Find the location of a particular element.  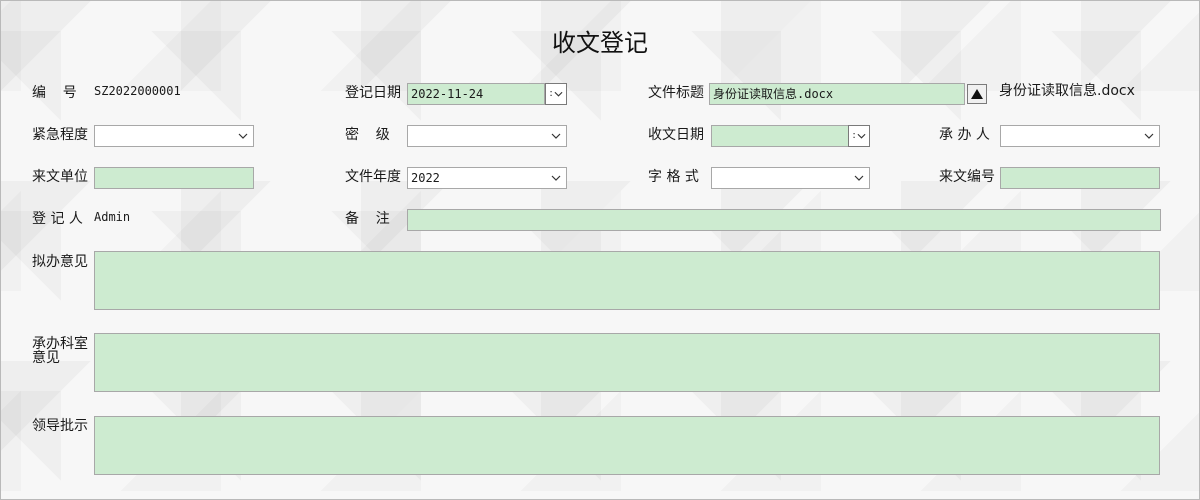

register-date-label: 登记日期 is located at coordinates (373, 93).